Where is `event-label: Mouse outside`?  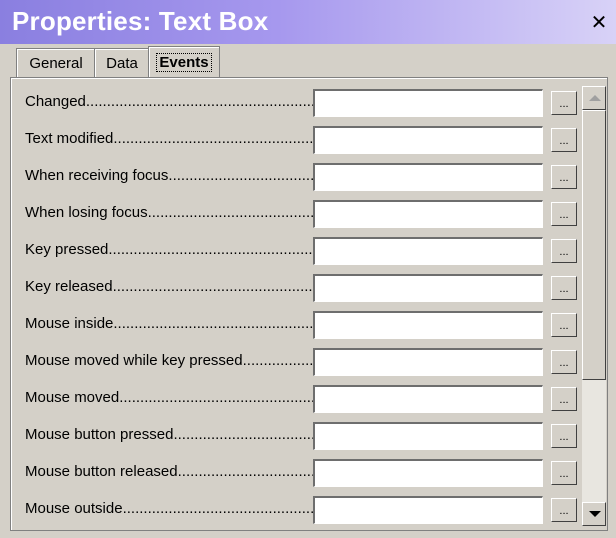 event-label: Mouse outside is located at coordinates (169, 508).